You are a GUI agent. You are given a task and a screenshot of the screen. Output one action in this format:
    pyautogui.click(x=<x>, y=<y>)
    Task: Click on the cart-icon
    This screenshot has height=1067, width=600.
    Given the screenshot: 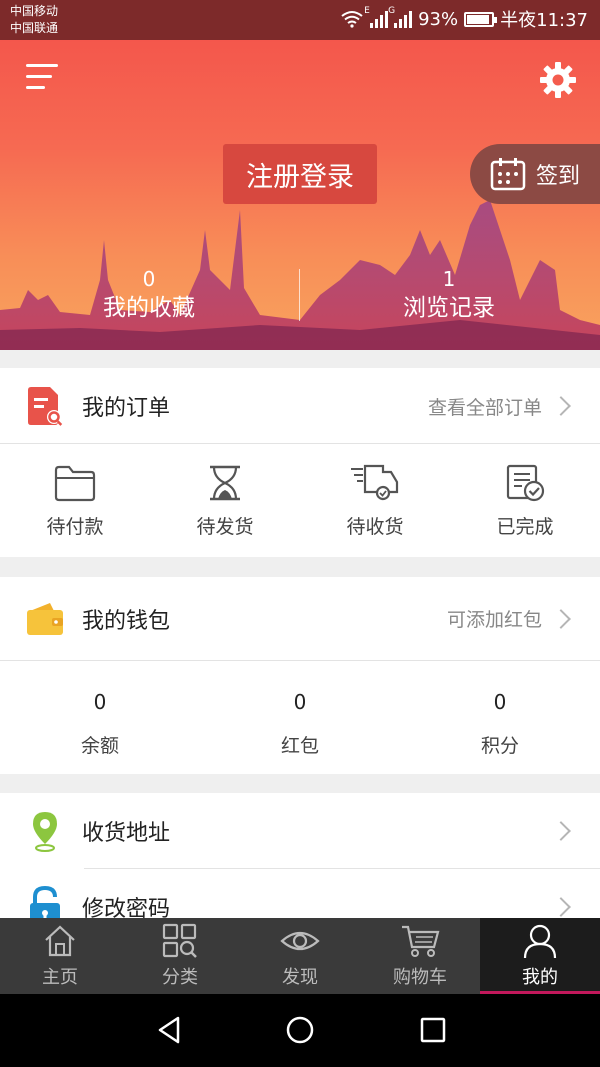 What is the action you would take?
    pyautogui.click(x=421, y=941)
    